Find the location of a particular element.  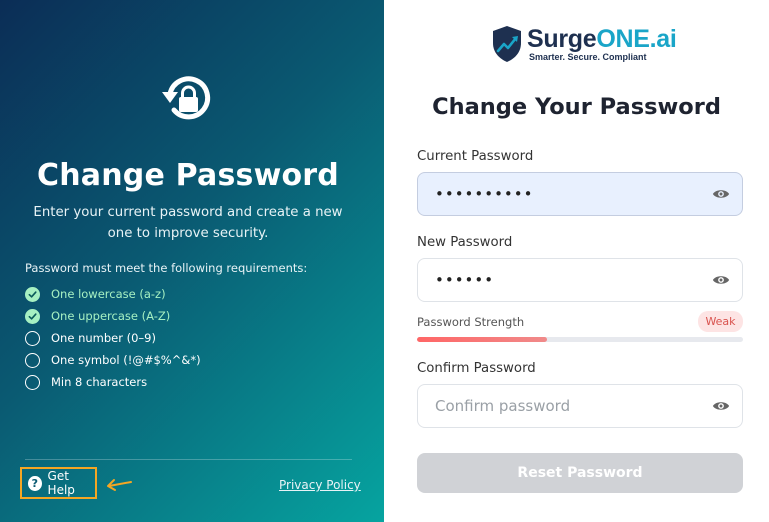

requirement-uppercase: One uppercase (A-Z) is located at coordinates (113, 316).